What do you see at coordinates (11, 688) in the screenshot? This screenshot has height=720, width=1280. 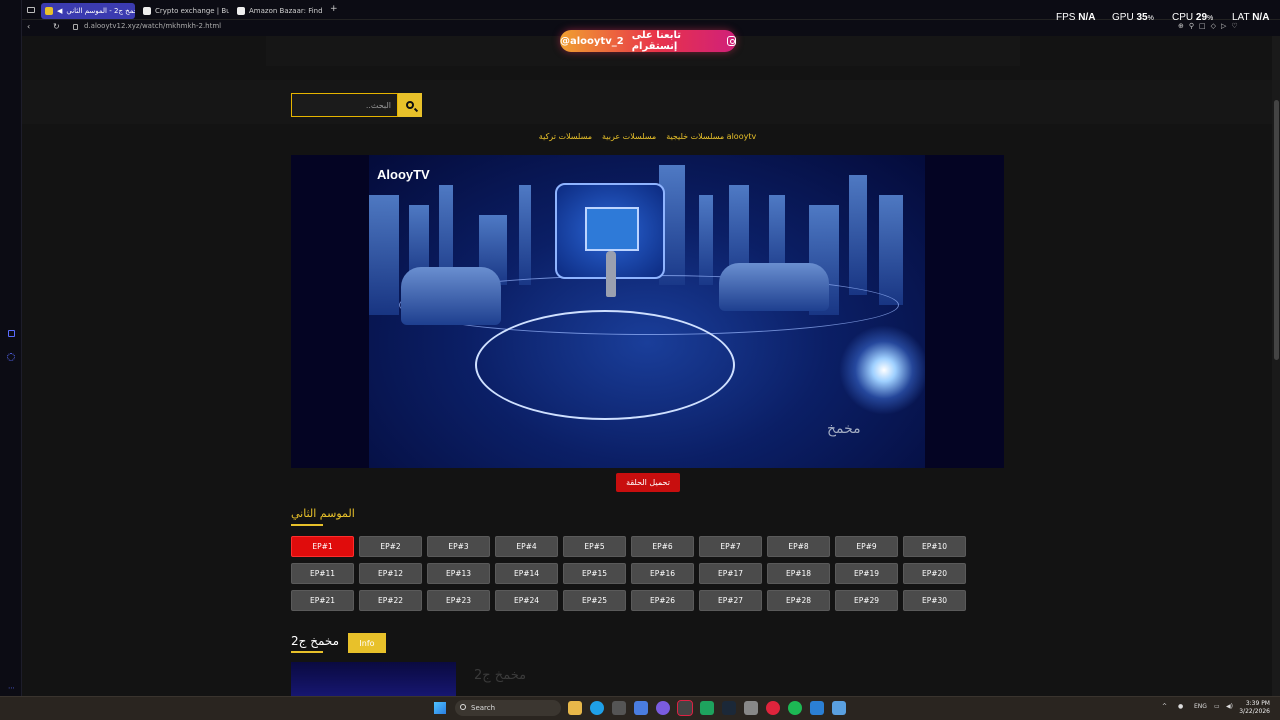 I see `rail-more-icon: ⋯` at bounding box center [11, 688].